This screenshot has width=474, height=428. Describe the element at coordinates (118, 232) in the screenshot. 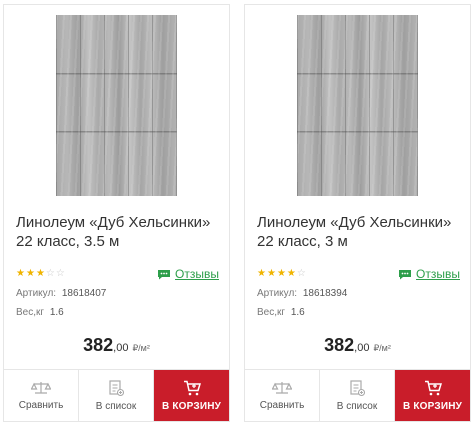

I see `product-title: Линолеум «Дуб Хельсинки» 22 класс, 3.5 м` at that location.